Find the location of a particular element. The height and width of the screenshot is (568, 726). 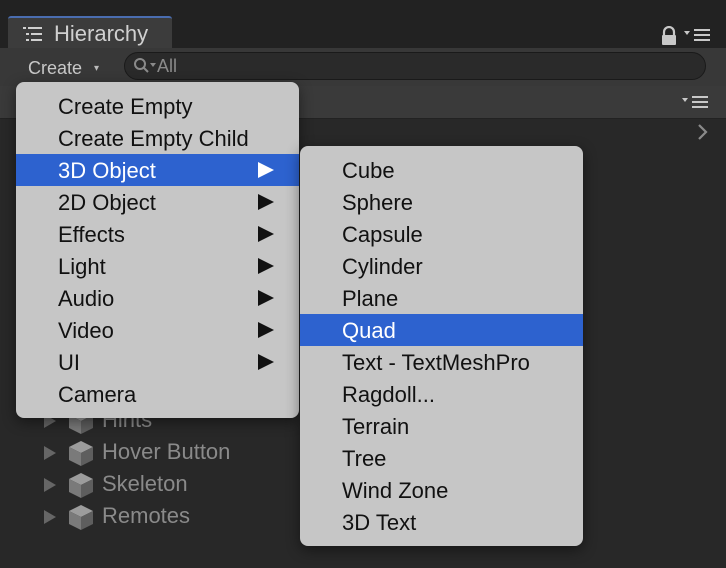

menu-item-label: Quad is located at coordinates (369, 330).